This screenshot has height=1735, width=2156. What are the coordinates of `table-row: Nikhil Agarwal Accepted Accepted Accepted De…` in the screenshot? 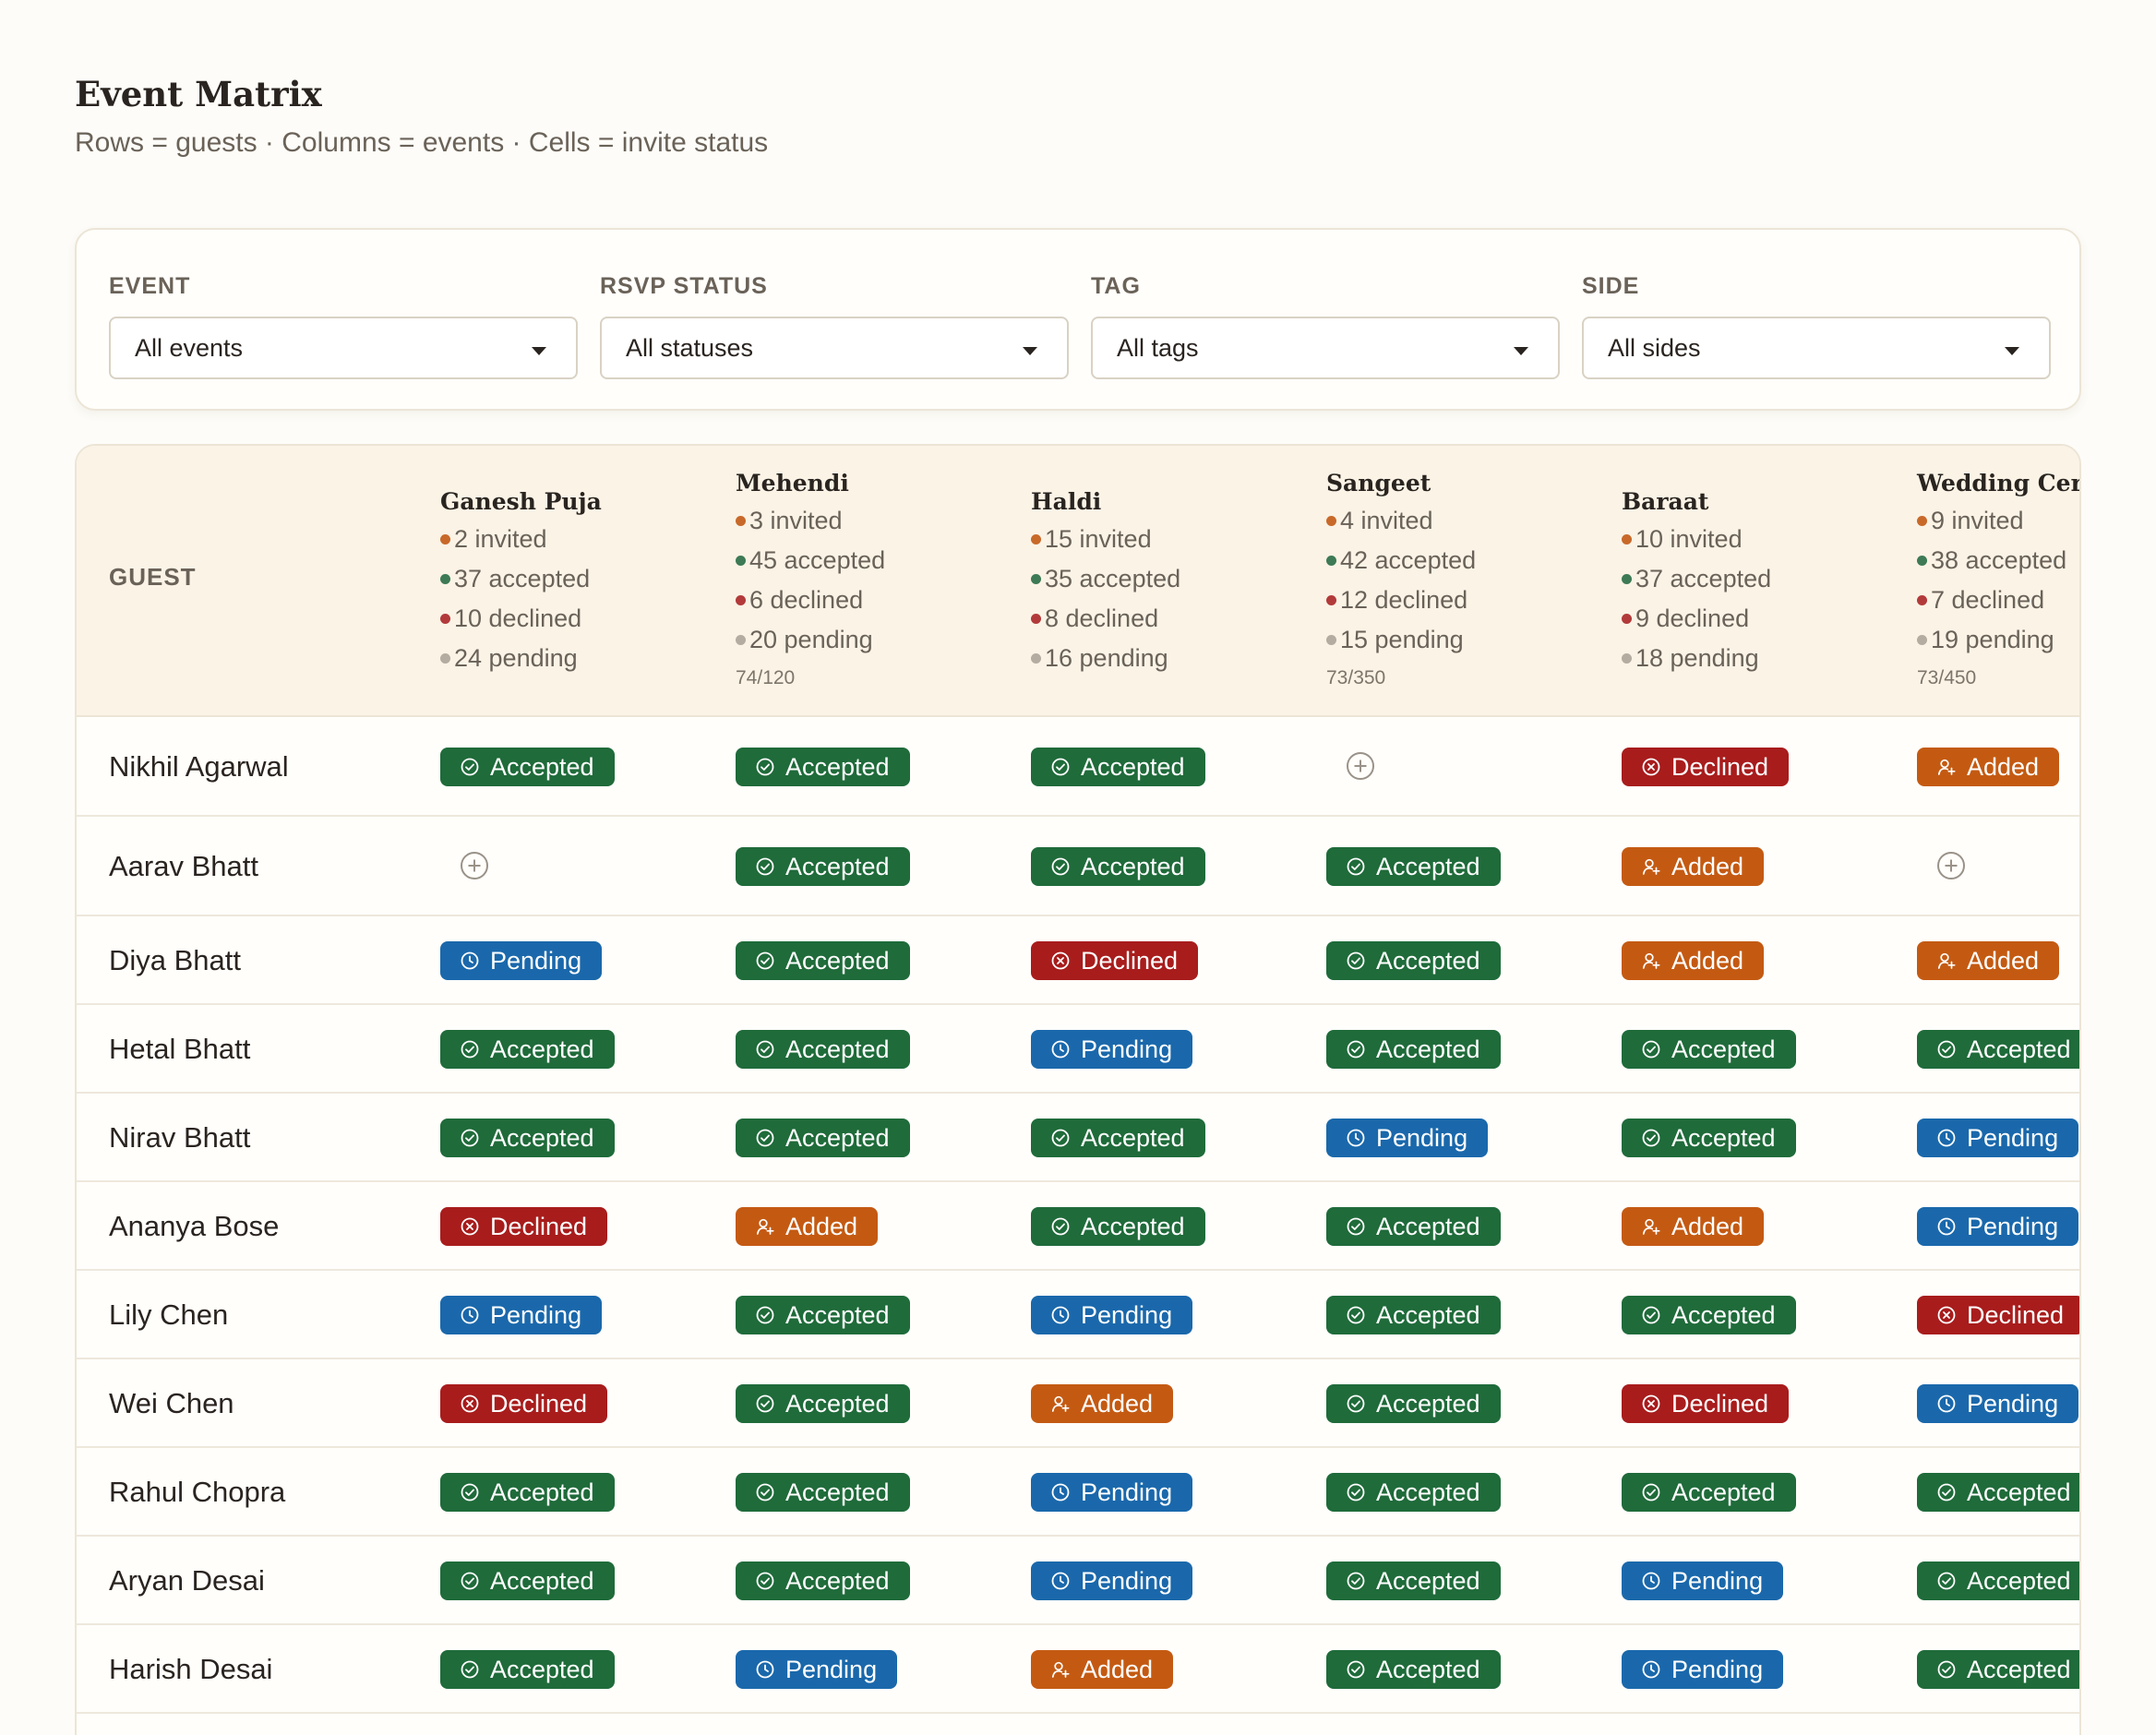 It's located at (1078, 767).